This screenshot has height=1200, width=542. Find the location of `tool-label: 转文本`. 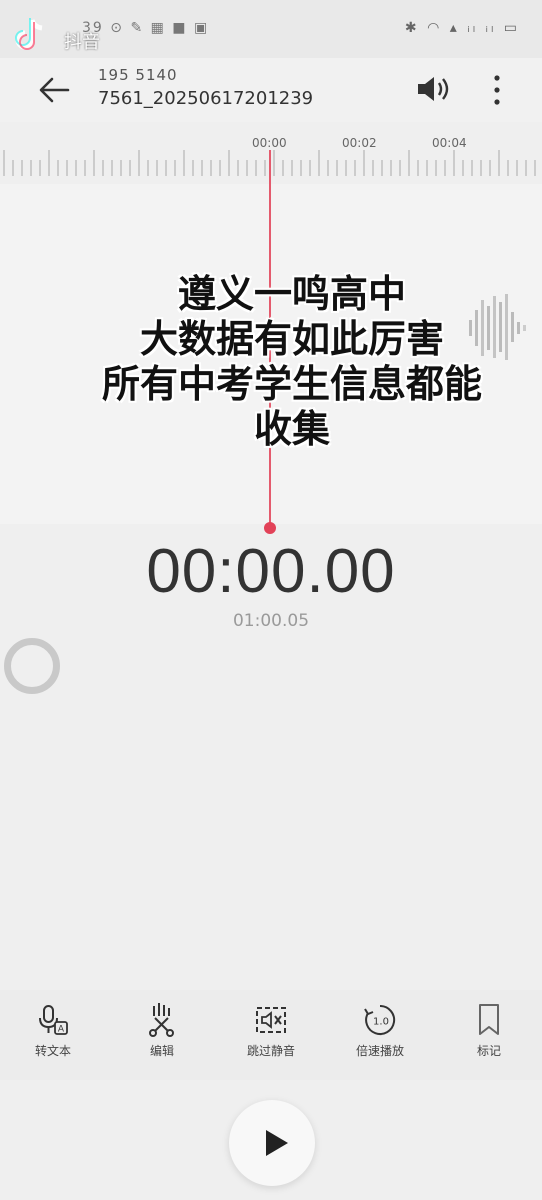

tool-label: 转文本 is located at coordinates (52, 1051).